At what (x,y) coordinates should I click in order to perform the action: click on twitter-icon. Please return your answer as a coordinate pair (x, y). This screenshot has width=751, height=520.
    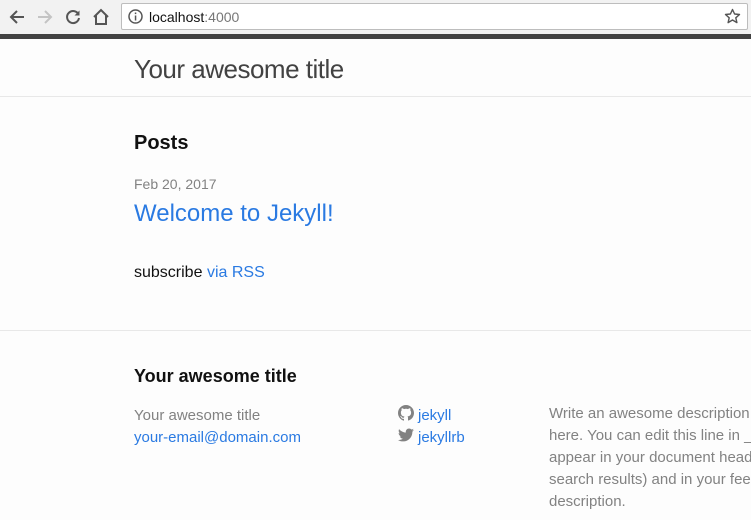
    Looking at the image, I should click on (408, 438).